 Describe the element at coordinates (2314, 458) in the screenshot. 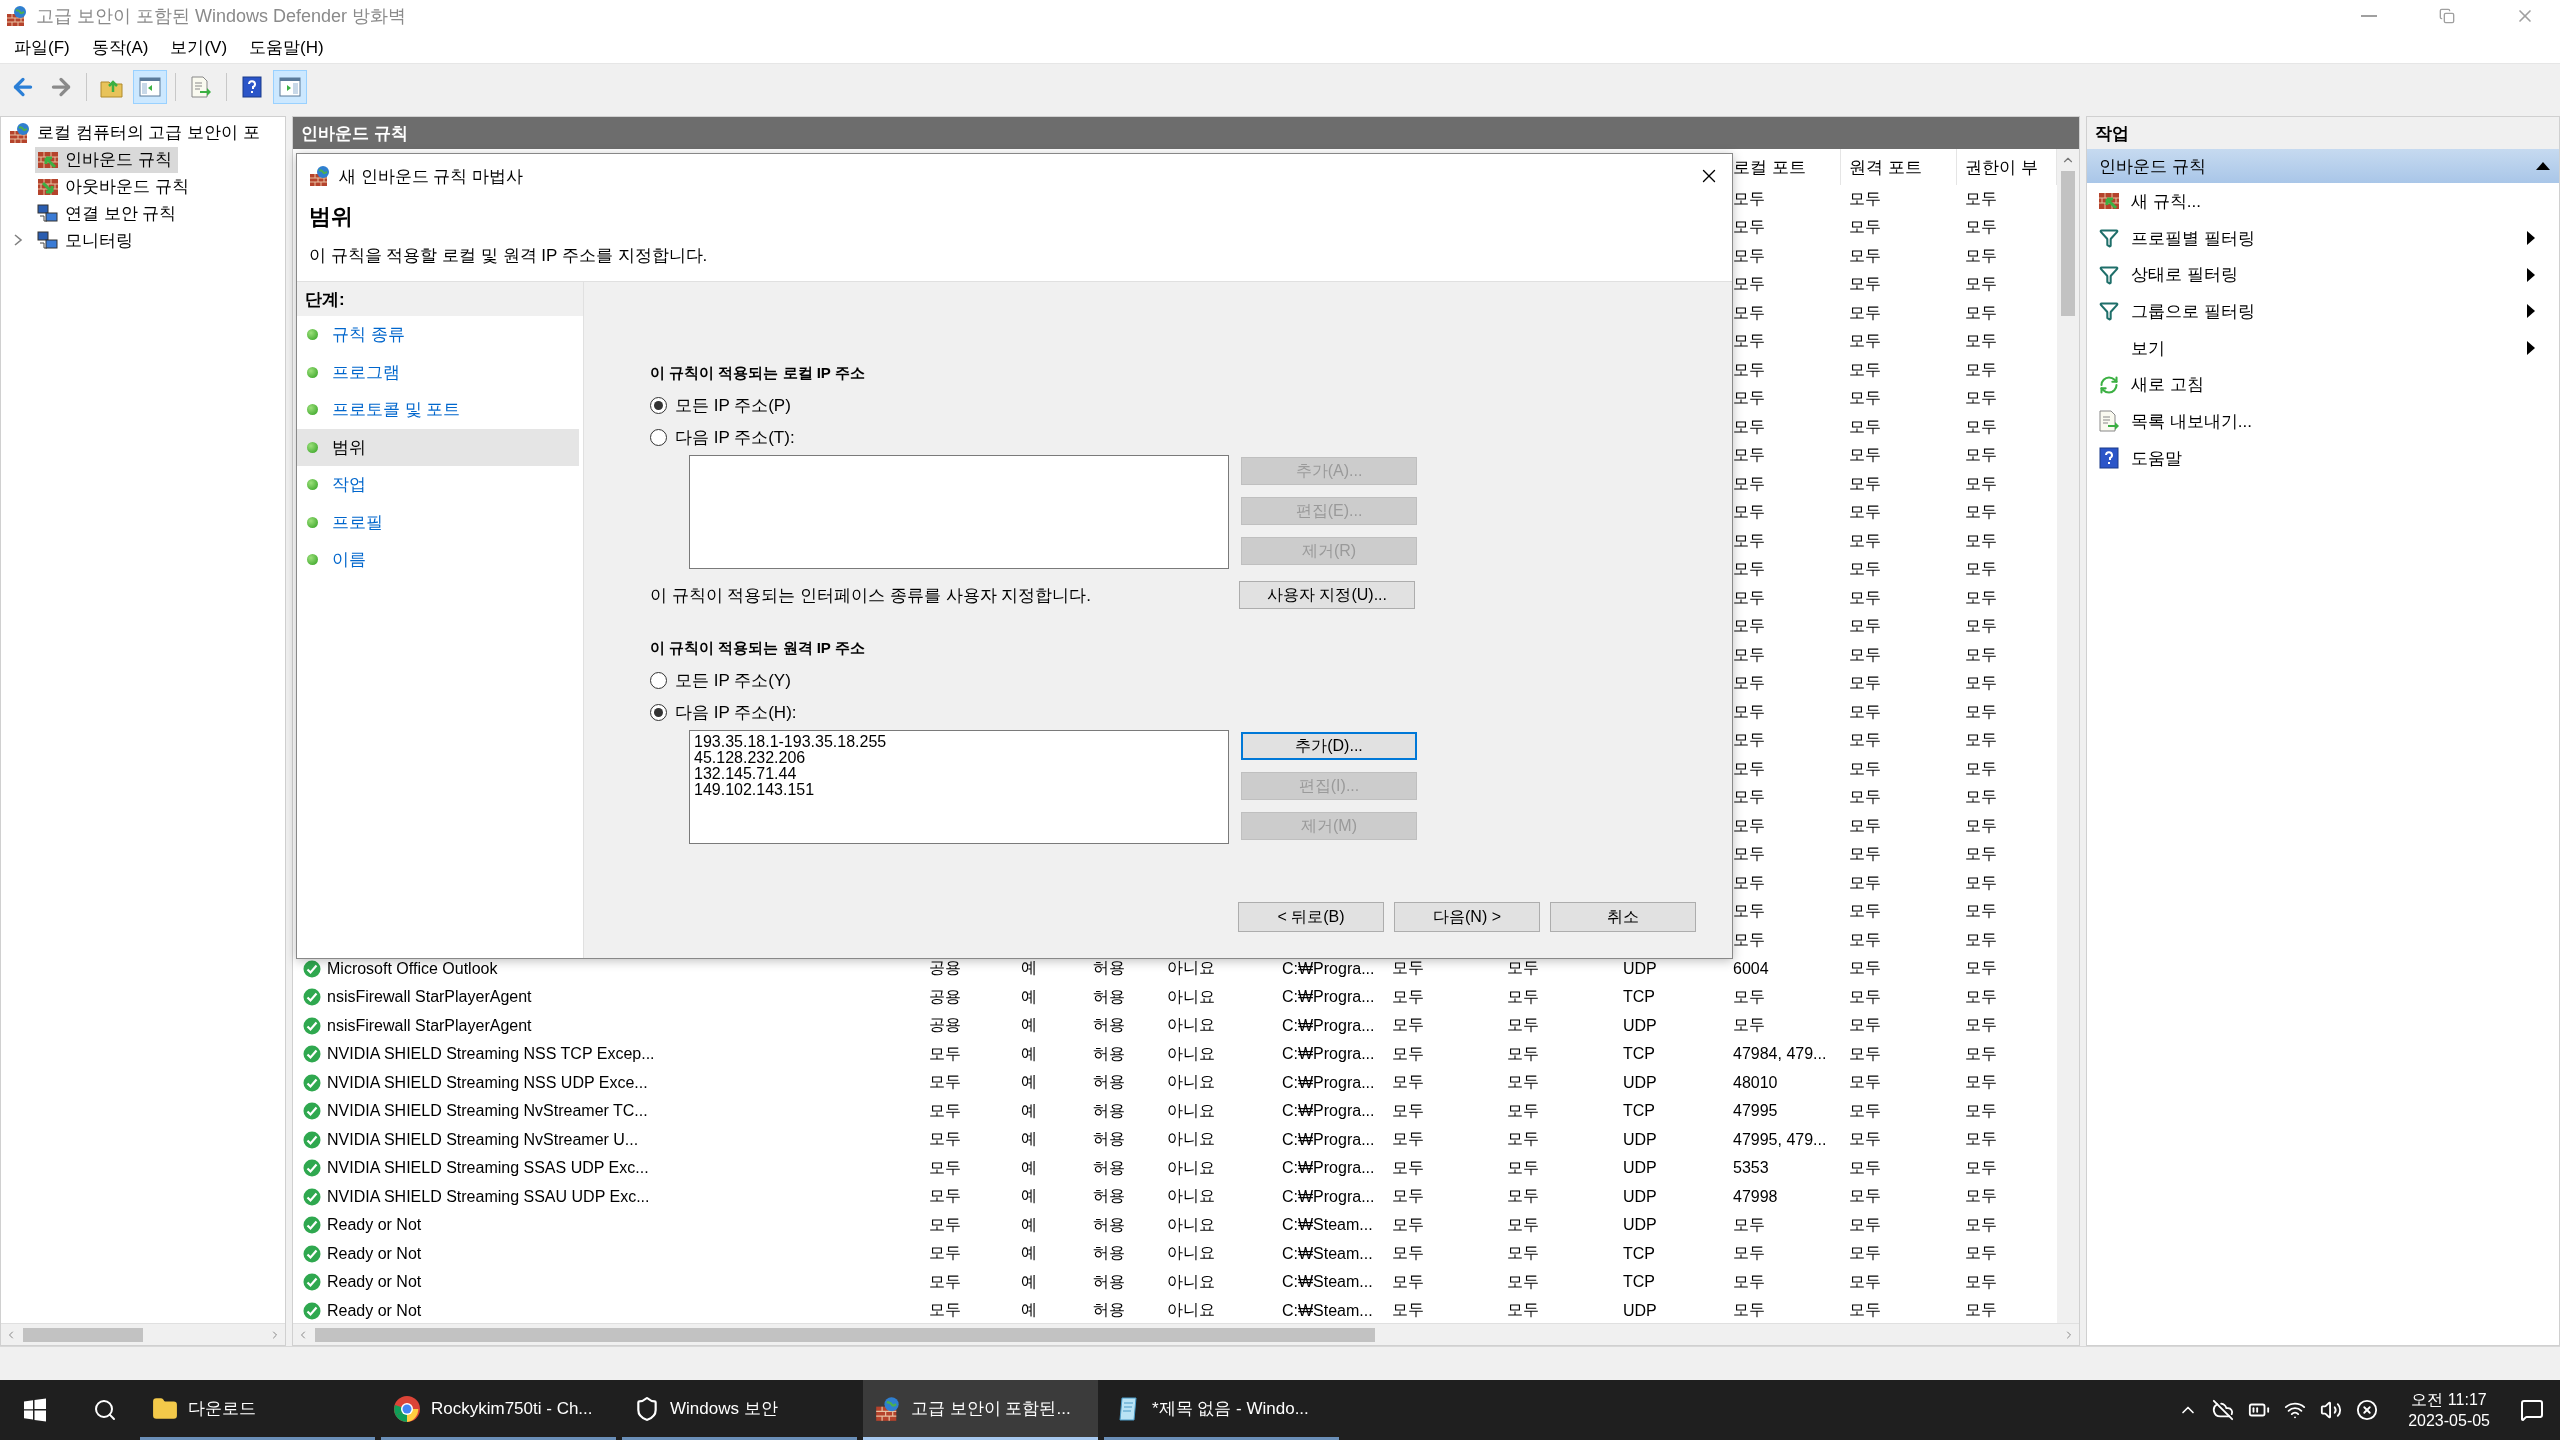

I see `action-item: 도움말` at that location.